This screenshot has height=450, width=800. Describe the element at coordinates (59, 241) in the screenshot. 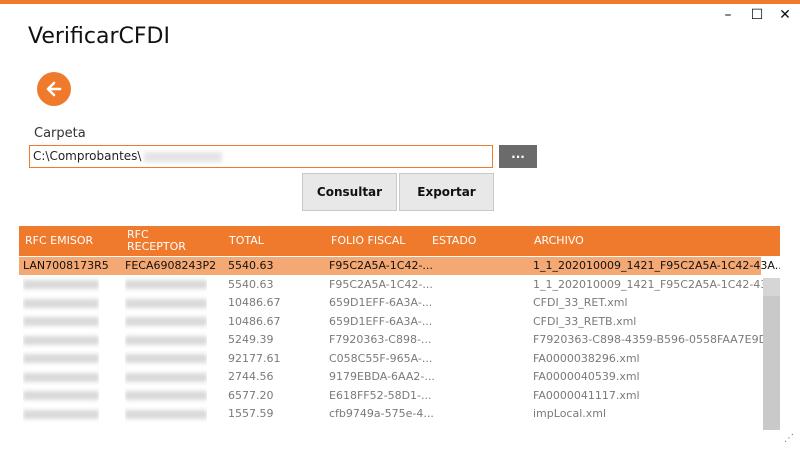

I see `header-rfc-emisor: RFC EMISOR` at that location.